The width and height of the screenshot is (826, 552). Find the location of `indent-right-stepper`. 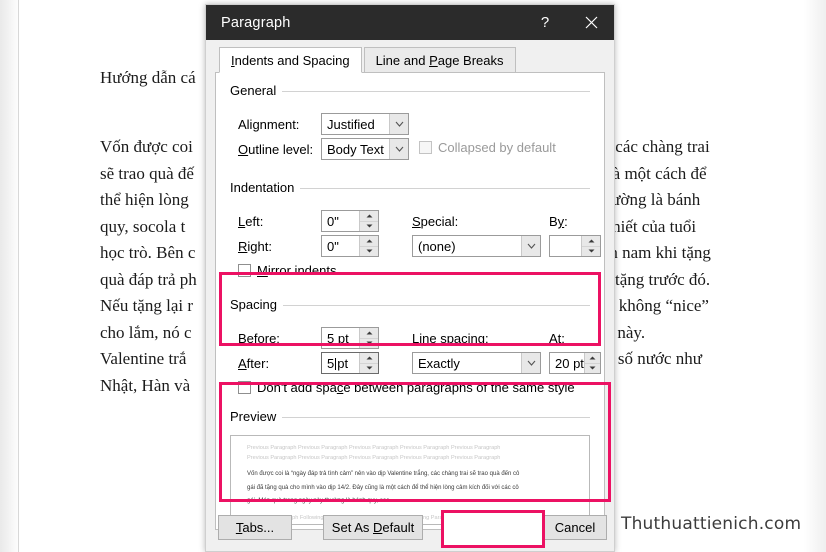

indent-right-stepper is located at coordinates (368, 246).